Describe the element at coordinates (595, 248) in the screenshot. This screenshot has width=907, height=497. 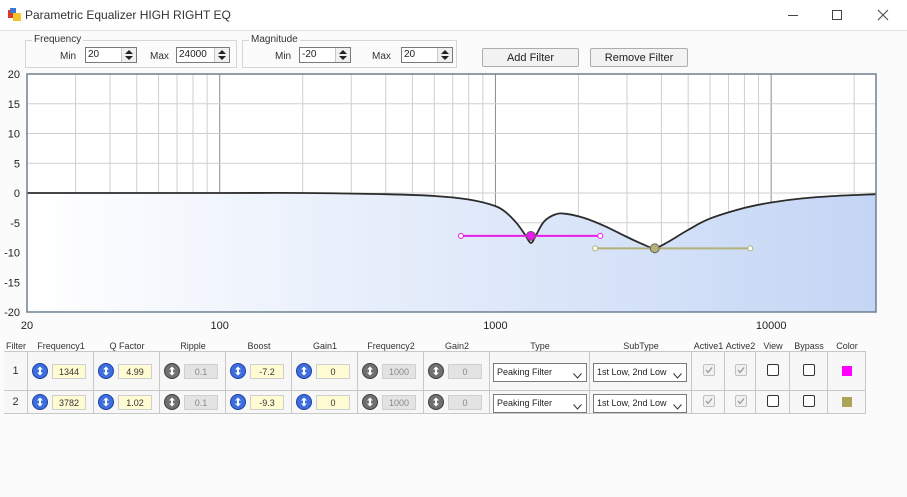
I see `filter-2-low-handle` at that location.